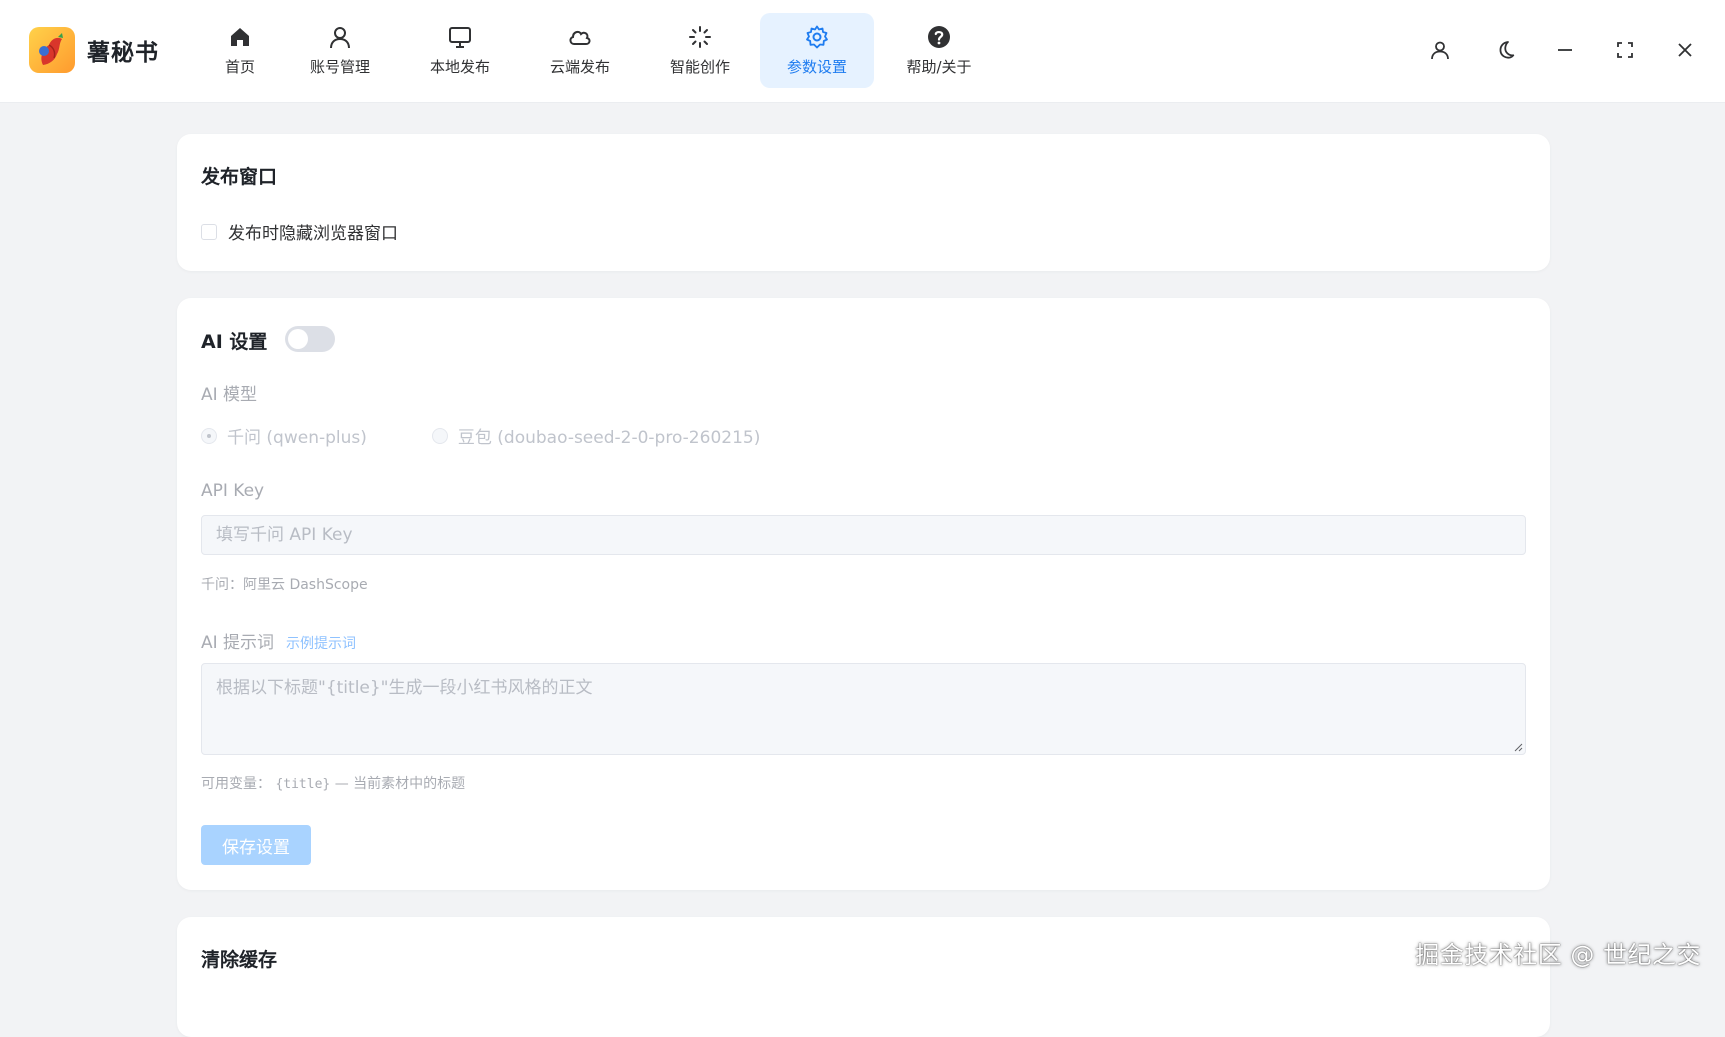 This screenshot has width=1725, height=1037. I want to click on prompt-label-row: AI 提示词 示例提示词, so click(278, 640).